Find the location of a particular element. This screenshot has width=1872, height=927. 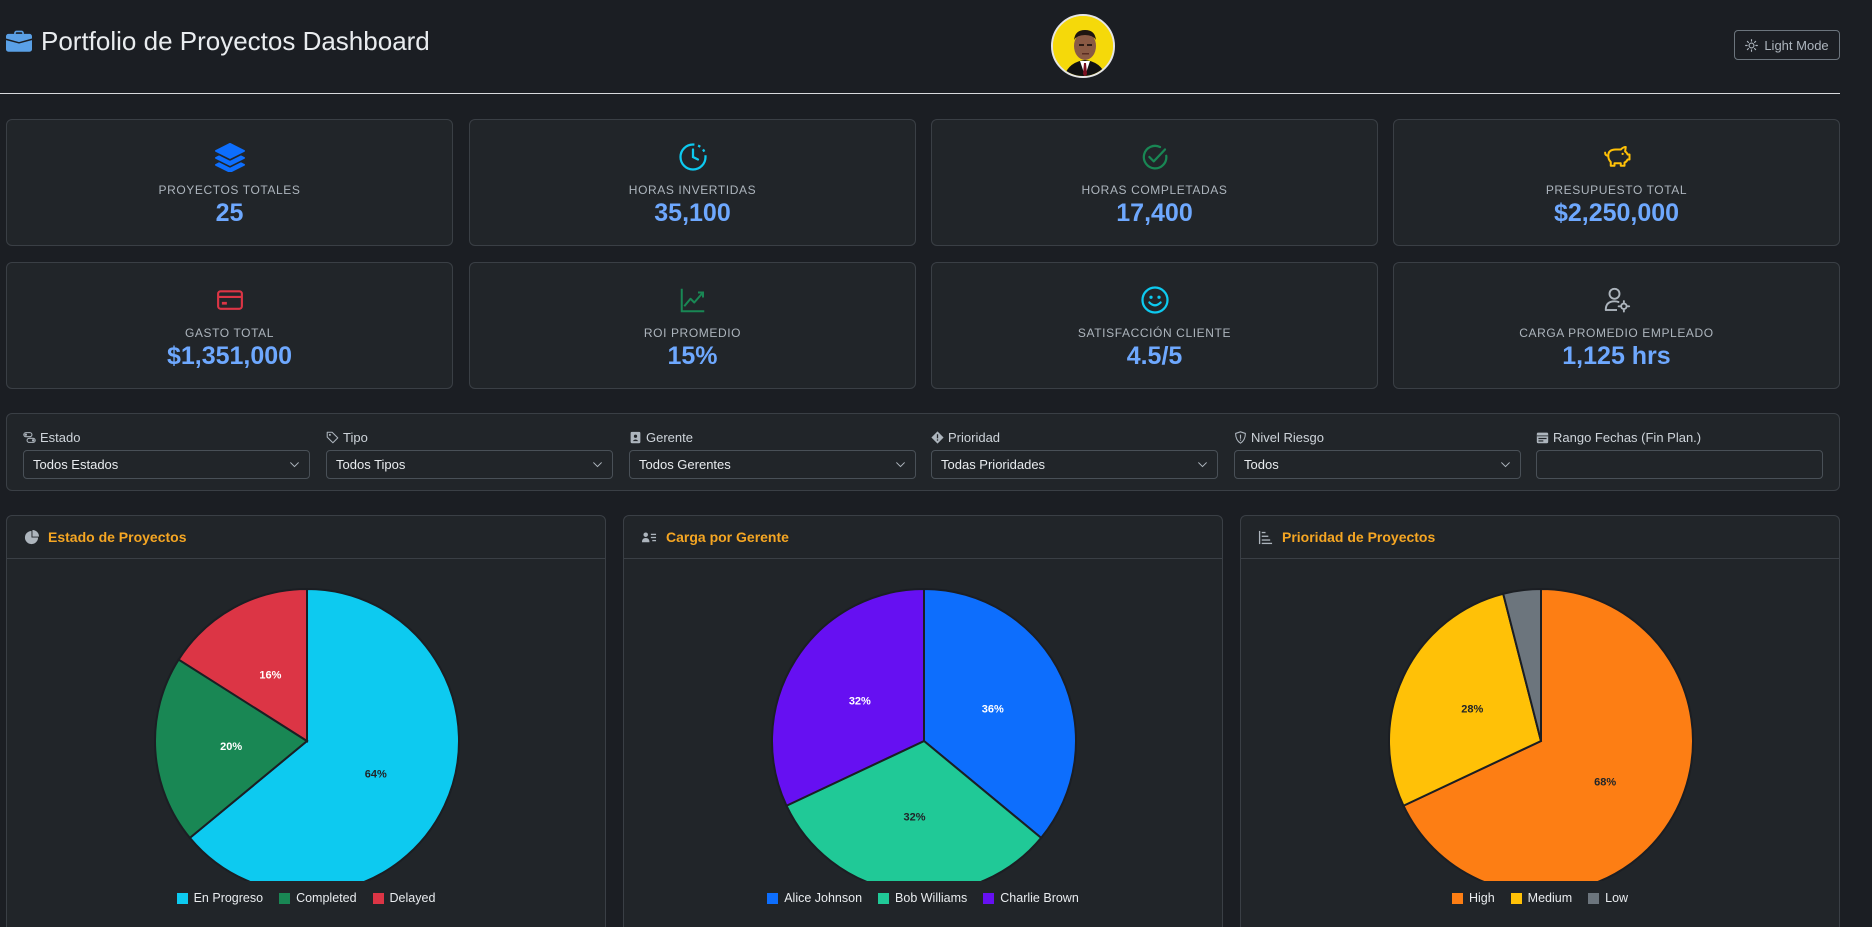

select-value: Todos is located at coordinates (1261, 464).